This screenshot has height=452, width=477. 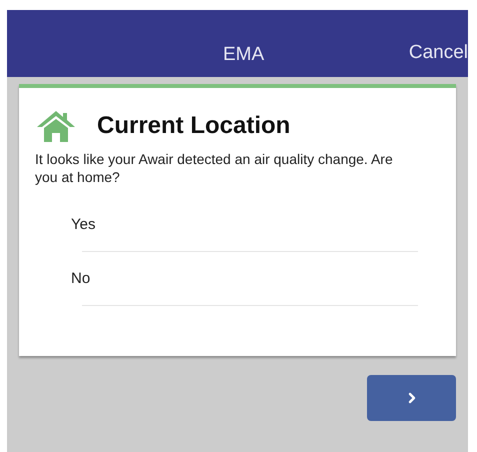 I want to click on cancel-button: Cancel, so click(x=438, y=53).